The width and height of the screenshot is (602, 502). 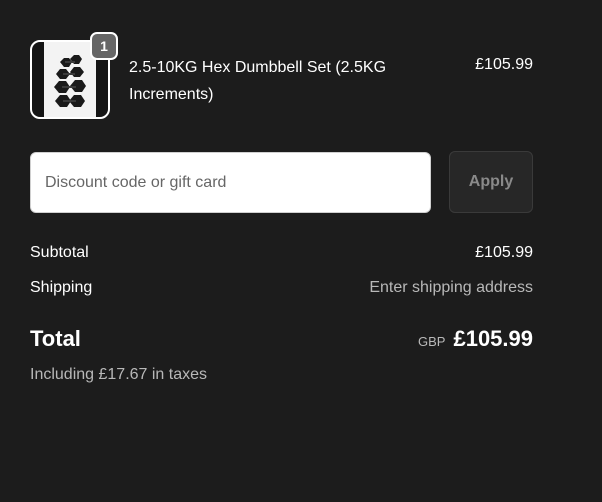 I want to click on shipping-label: Shipping, so click(x=61, y=287).